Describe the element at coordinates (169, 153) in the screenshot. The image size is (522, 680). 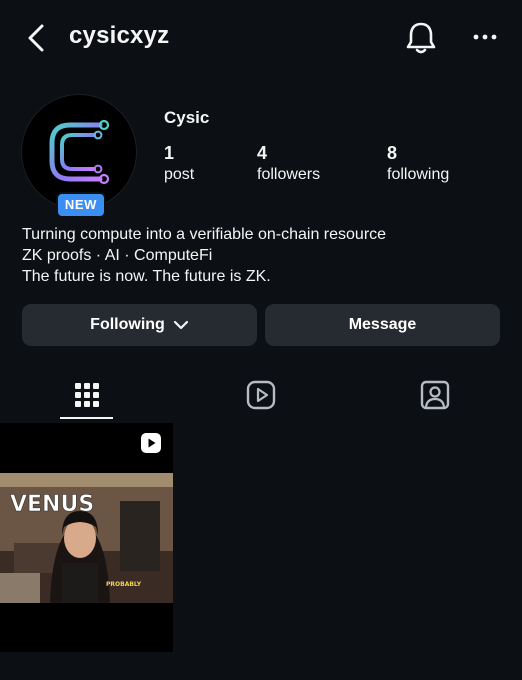
I see `stat-posts-count: 1` at that location.